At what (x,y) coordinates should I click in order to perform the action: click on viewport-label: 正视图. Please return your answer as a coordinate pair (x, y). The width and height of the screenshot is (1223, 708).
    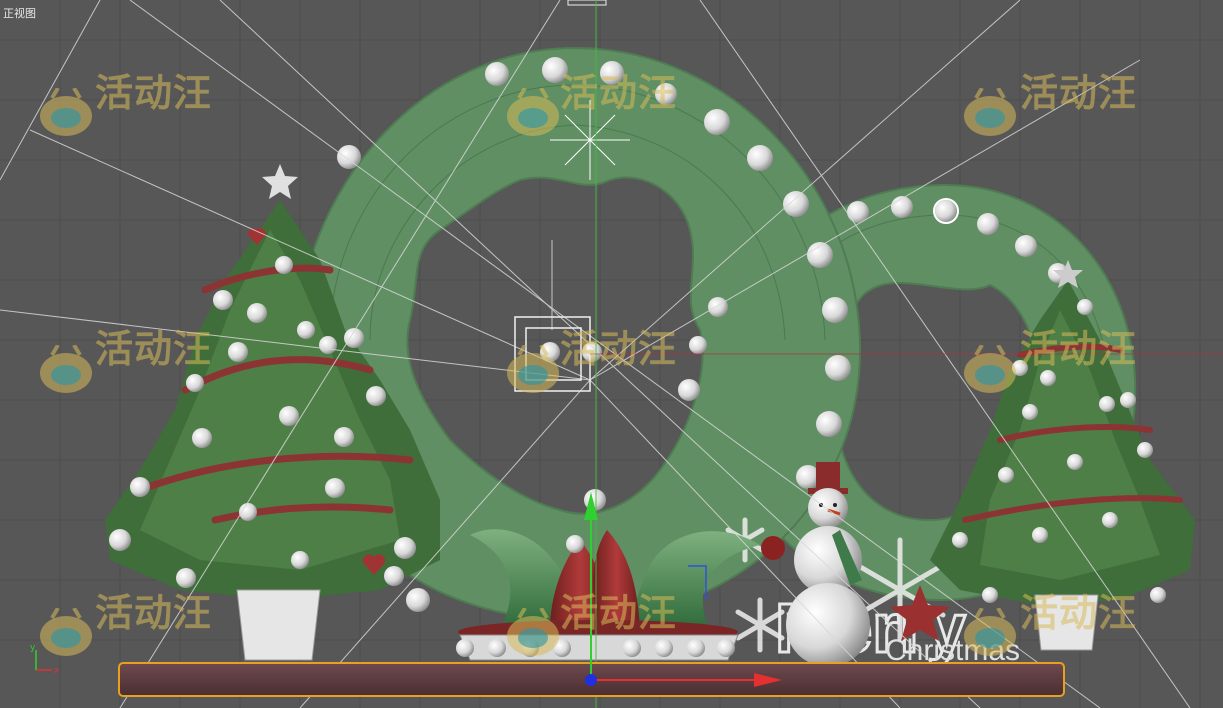
    Looking at the image, I should click on (19, 13).